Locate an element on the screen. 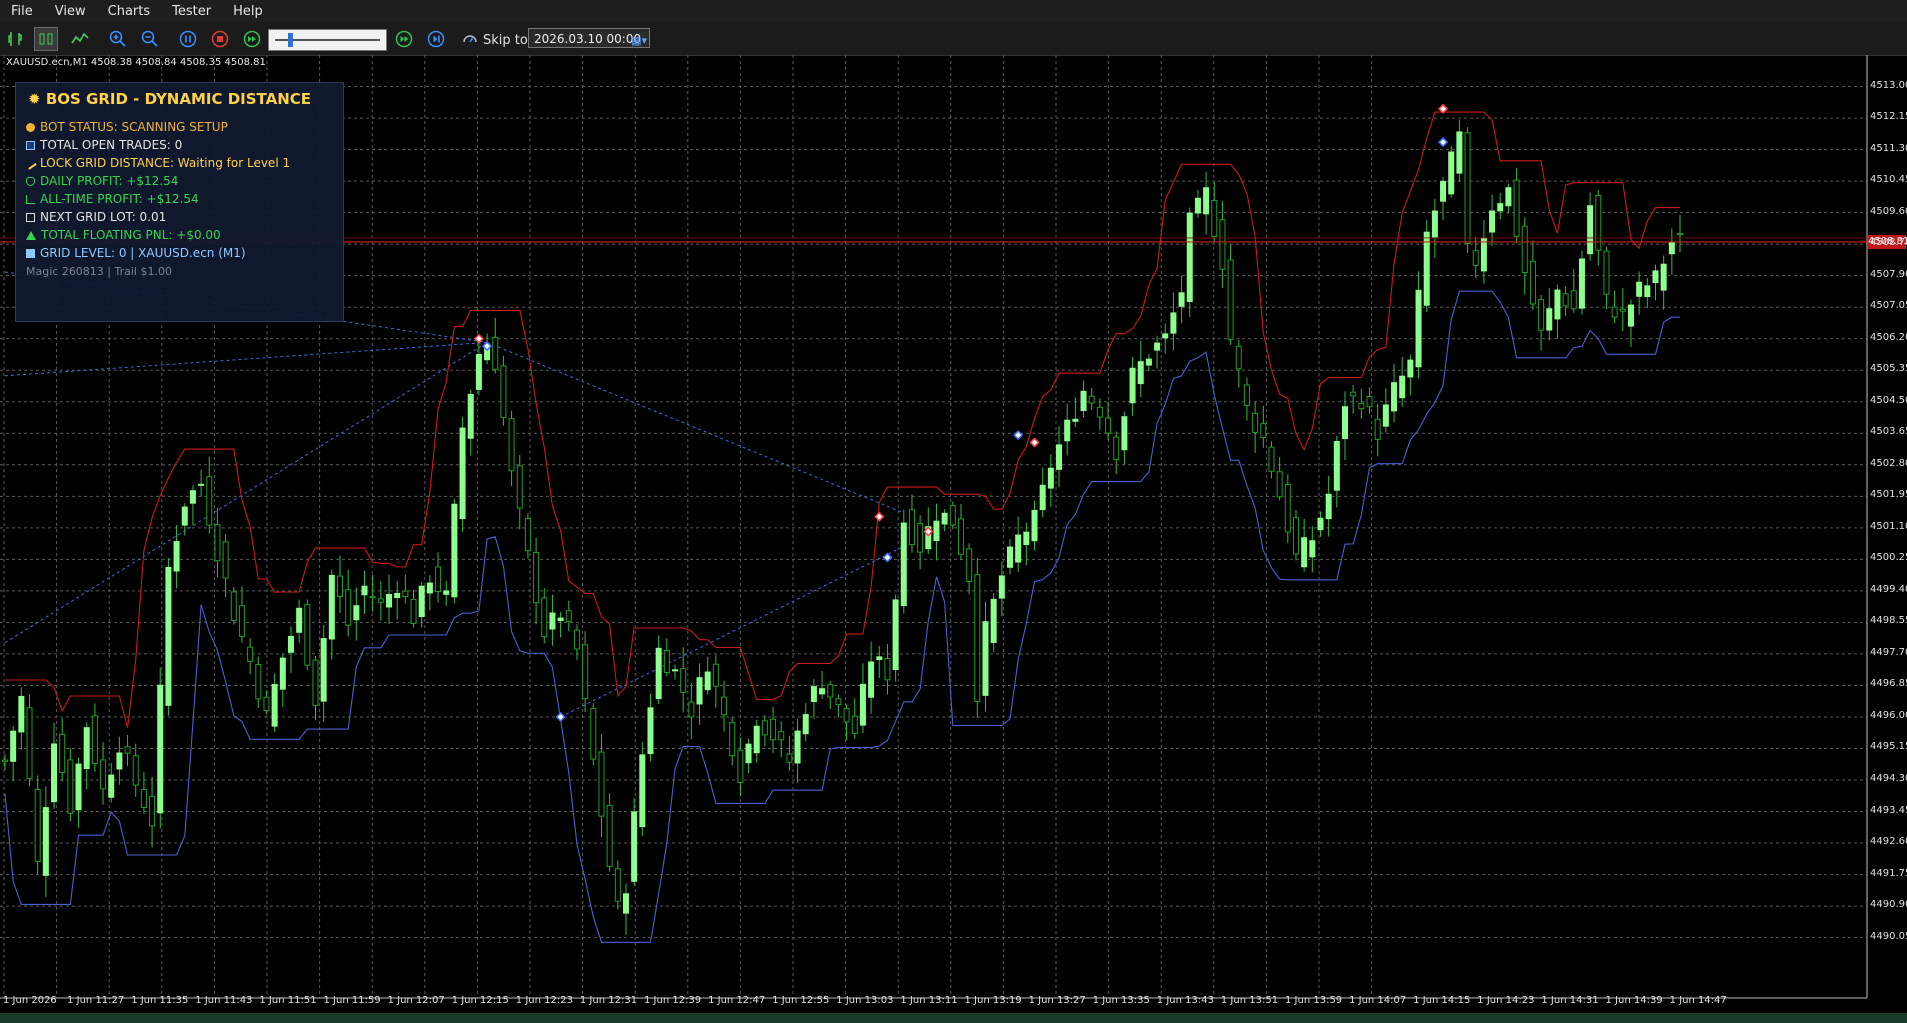 This screenshot has width=1907, height=1023. floating-pnl-text: TOTAL FLOATING PNL: +$0.00 is located at coordinates (131, 235).